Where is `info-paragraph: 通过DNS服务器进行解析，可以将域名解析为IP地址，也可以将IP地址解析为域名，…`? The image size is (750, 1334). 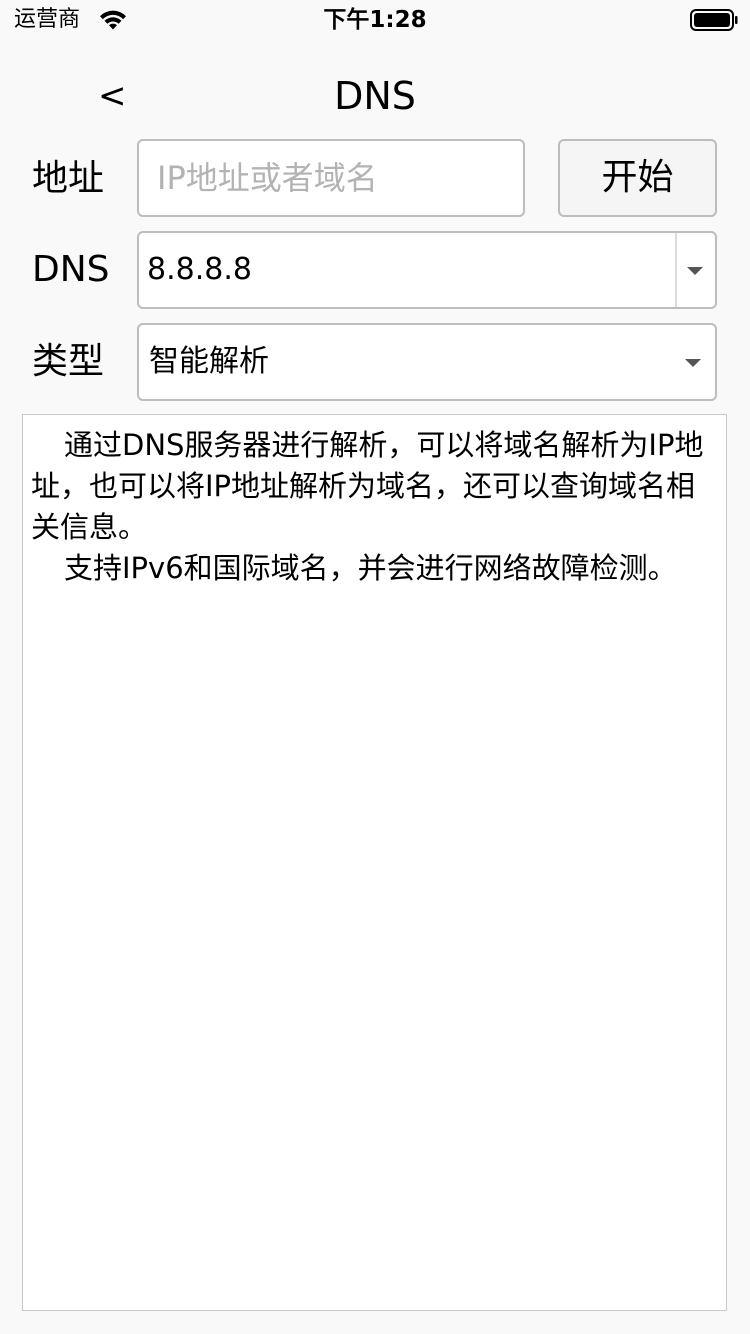 info-paragraph: 通过DNS服务器进行解析，可以将域名解析为IP地址，也可以将IP地址解析为域名，… is located at coordinates (367, 486).